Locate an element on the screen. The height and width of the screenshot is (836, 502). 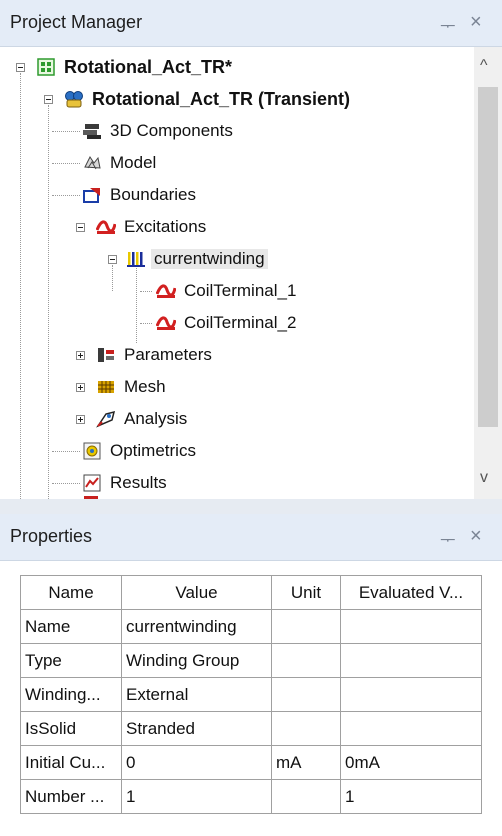
tree-item-optimetrics: Optimetrics is located at coordinates (140, 451).